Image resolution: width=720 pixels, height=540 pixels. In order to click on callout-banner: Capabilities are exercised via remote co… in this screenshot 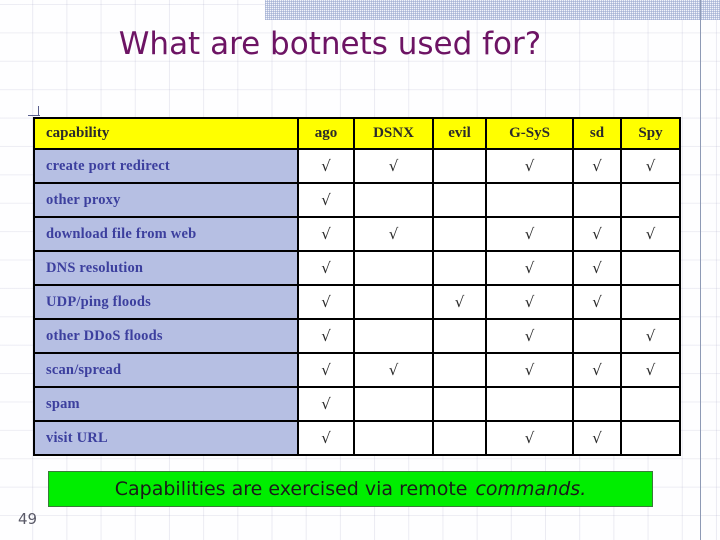, I will do `click(350, 489)`.